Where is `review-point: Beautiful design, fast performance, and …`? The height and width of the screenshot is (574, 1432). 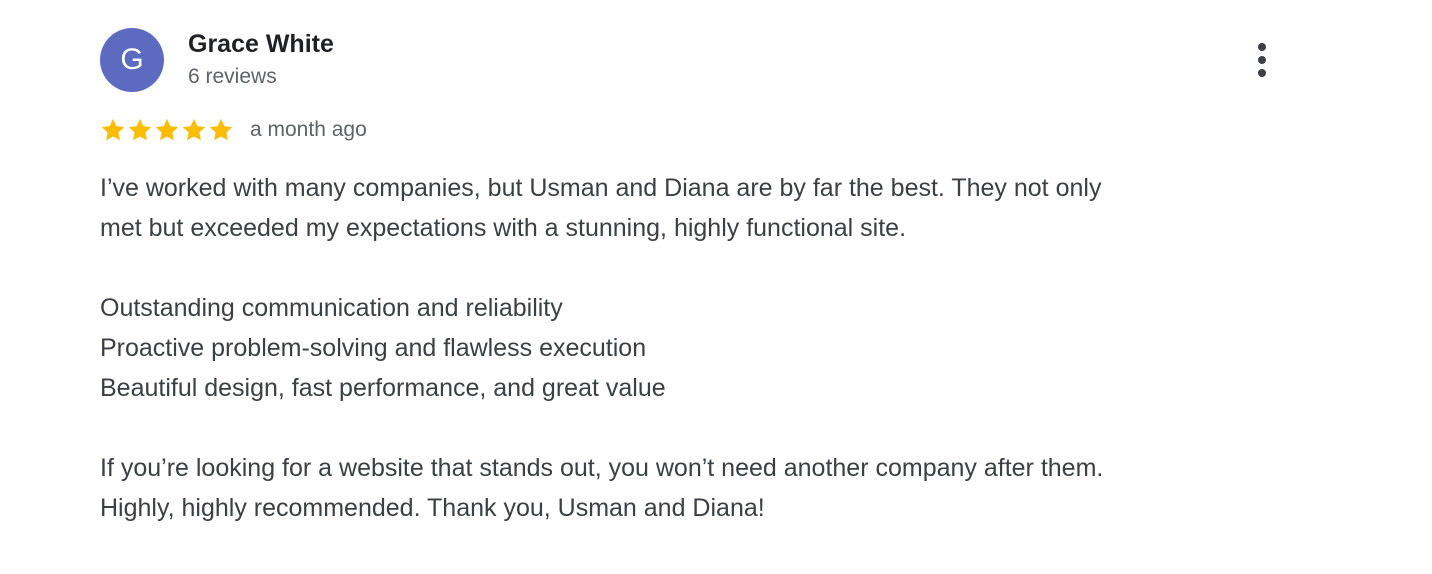 review-point: Beautiful design, fast performance, and … is located at coordinates (383, 388).